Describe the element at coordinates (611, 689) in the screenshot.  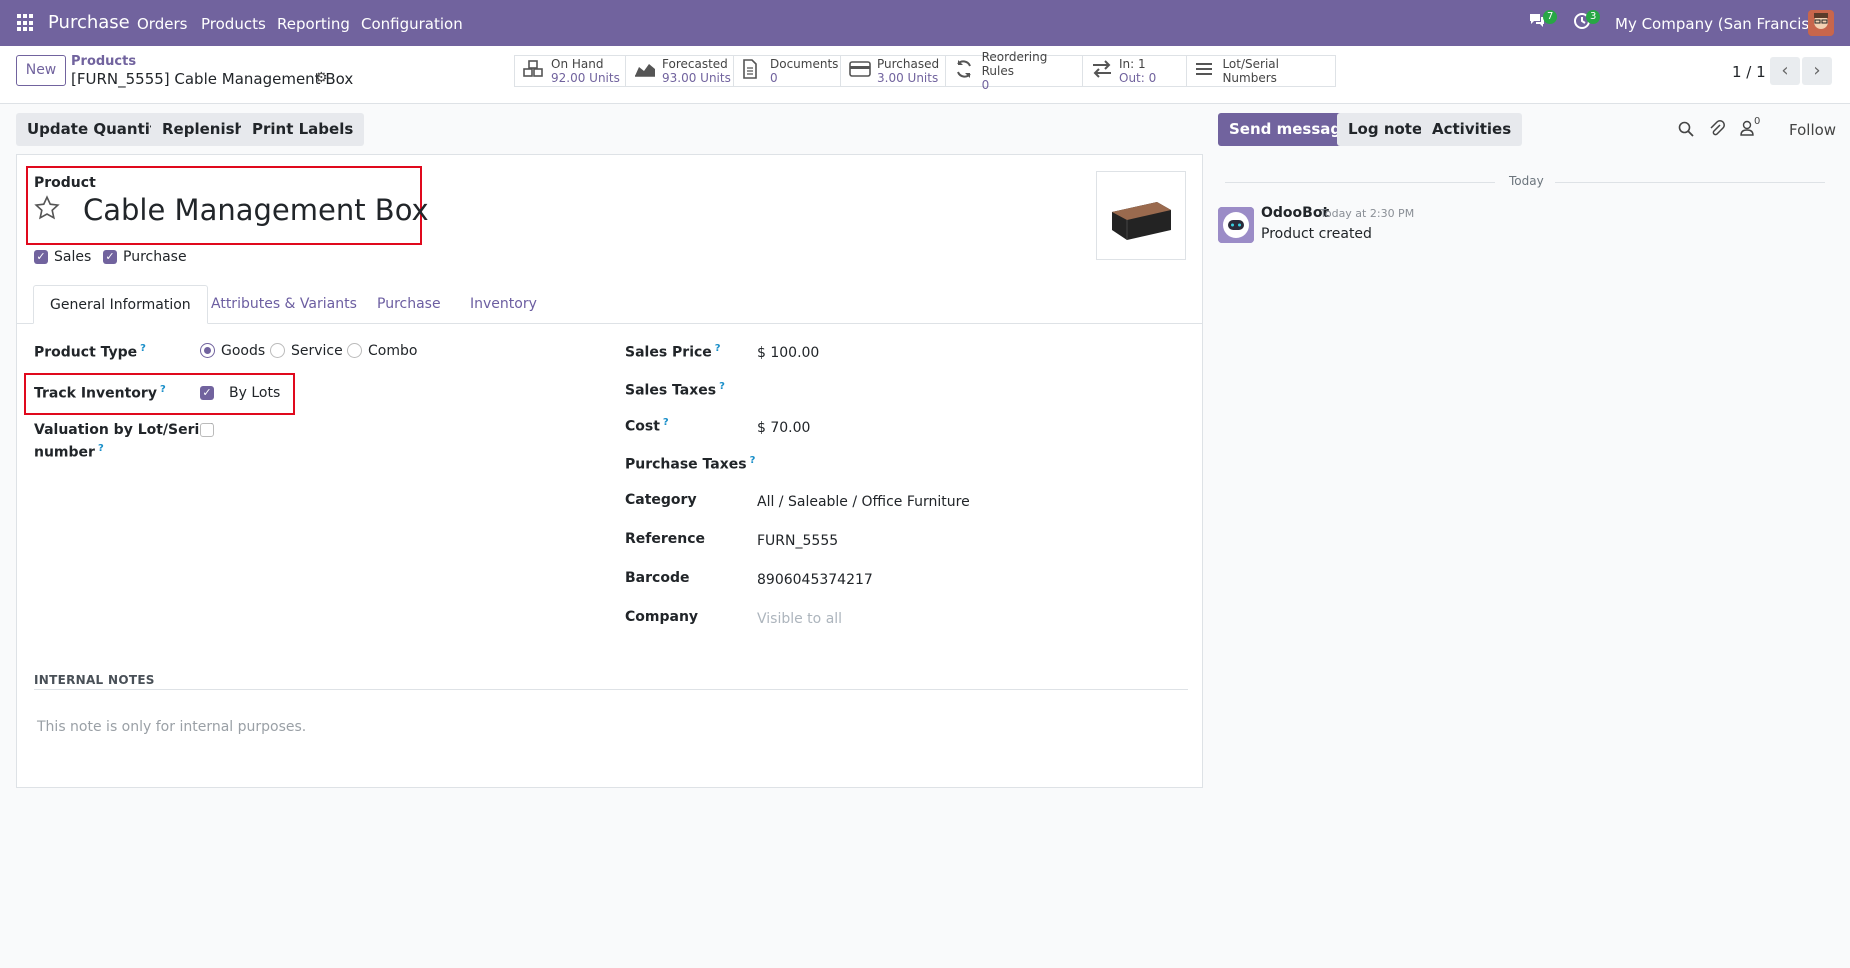
I see `internal-notes-divider` at that location.